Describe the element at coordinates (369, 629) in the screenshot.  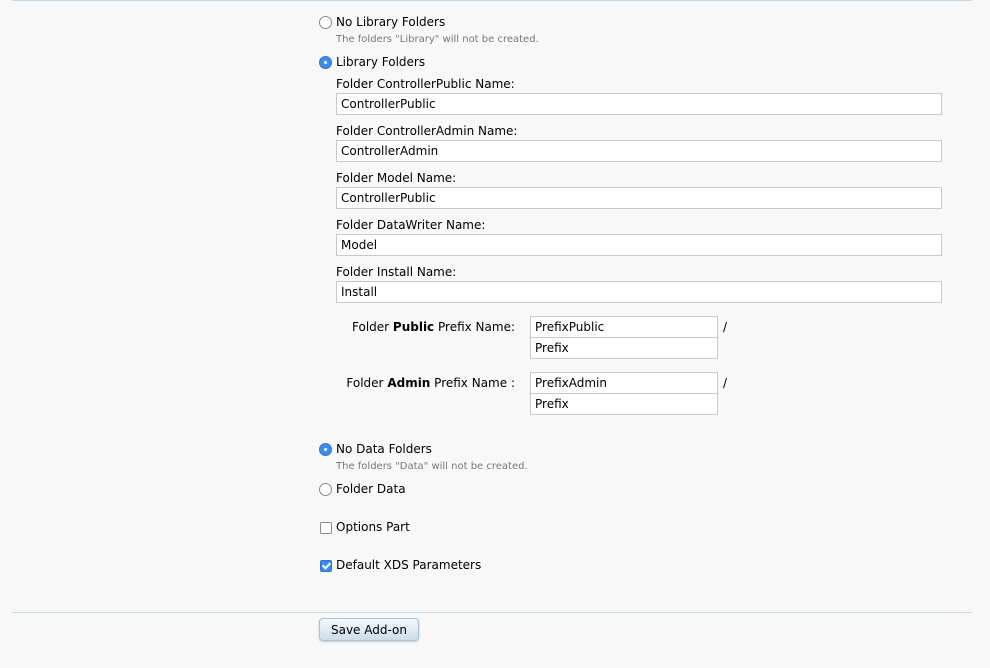
I see `save-addon-button: Save Add-on` at that location.